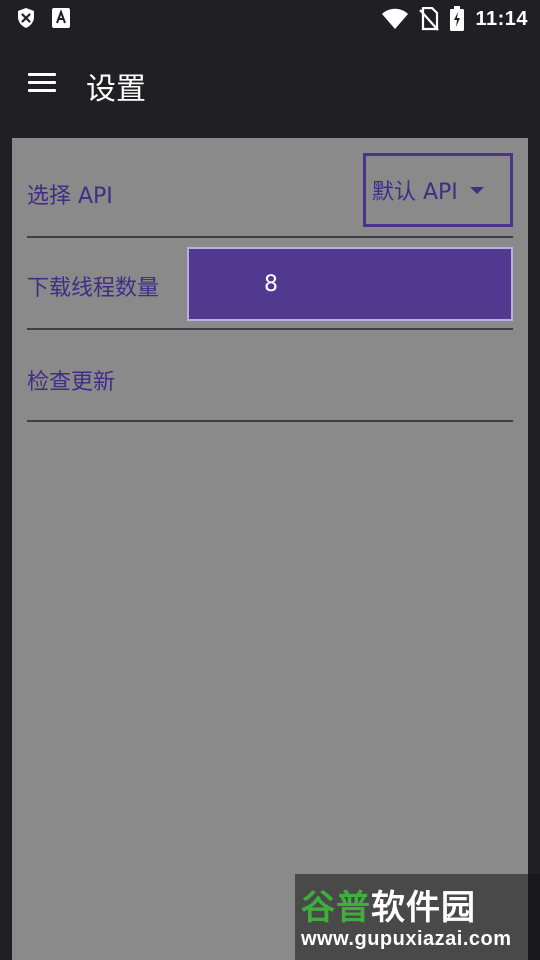 The width and height of the screenshot is (540, 960). I want to click on api-select-value: 默认 API, so click(415, 192).